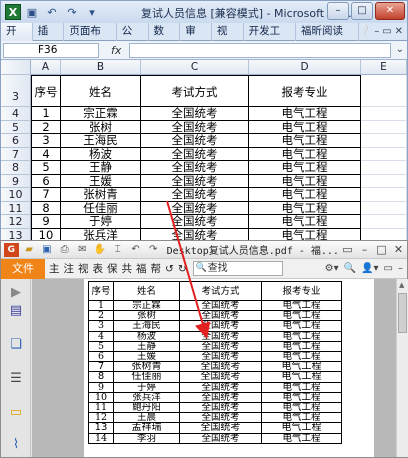 Image resolution: width=408 pixels, height=458 pixels. Describe the element at coordinates (384, 67) in the screenshot. I see `column-header-e: E` at that location.